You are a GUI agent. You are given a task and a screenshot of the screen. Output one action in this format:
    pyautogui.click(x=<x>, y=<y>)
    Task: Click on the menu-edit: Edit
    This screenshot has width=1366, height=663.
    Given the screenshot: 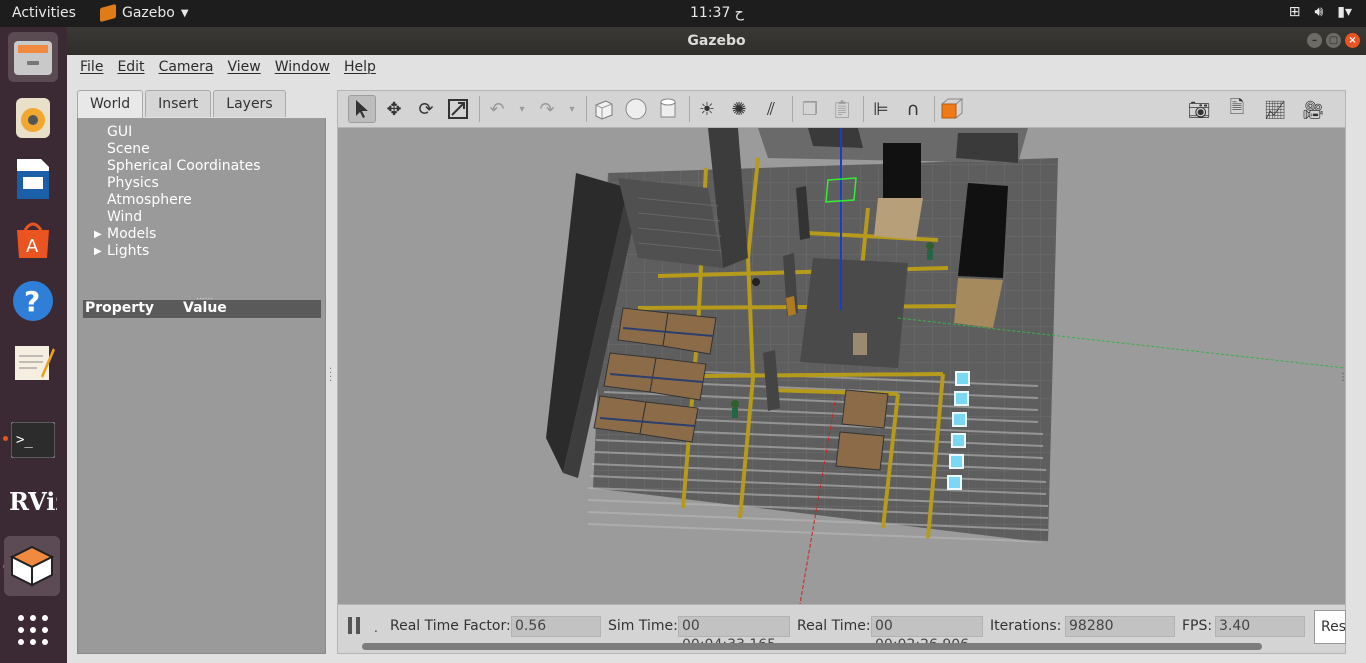 What is the action you would take?
    pyautogui.click(x=130, y=68)
    